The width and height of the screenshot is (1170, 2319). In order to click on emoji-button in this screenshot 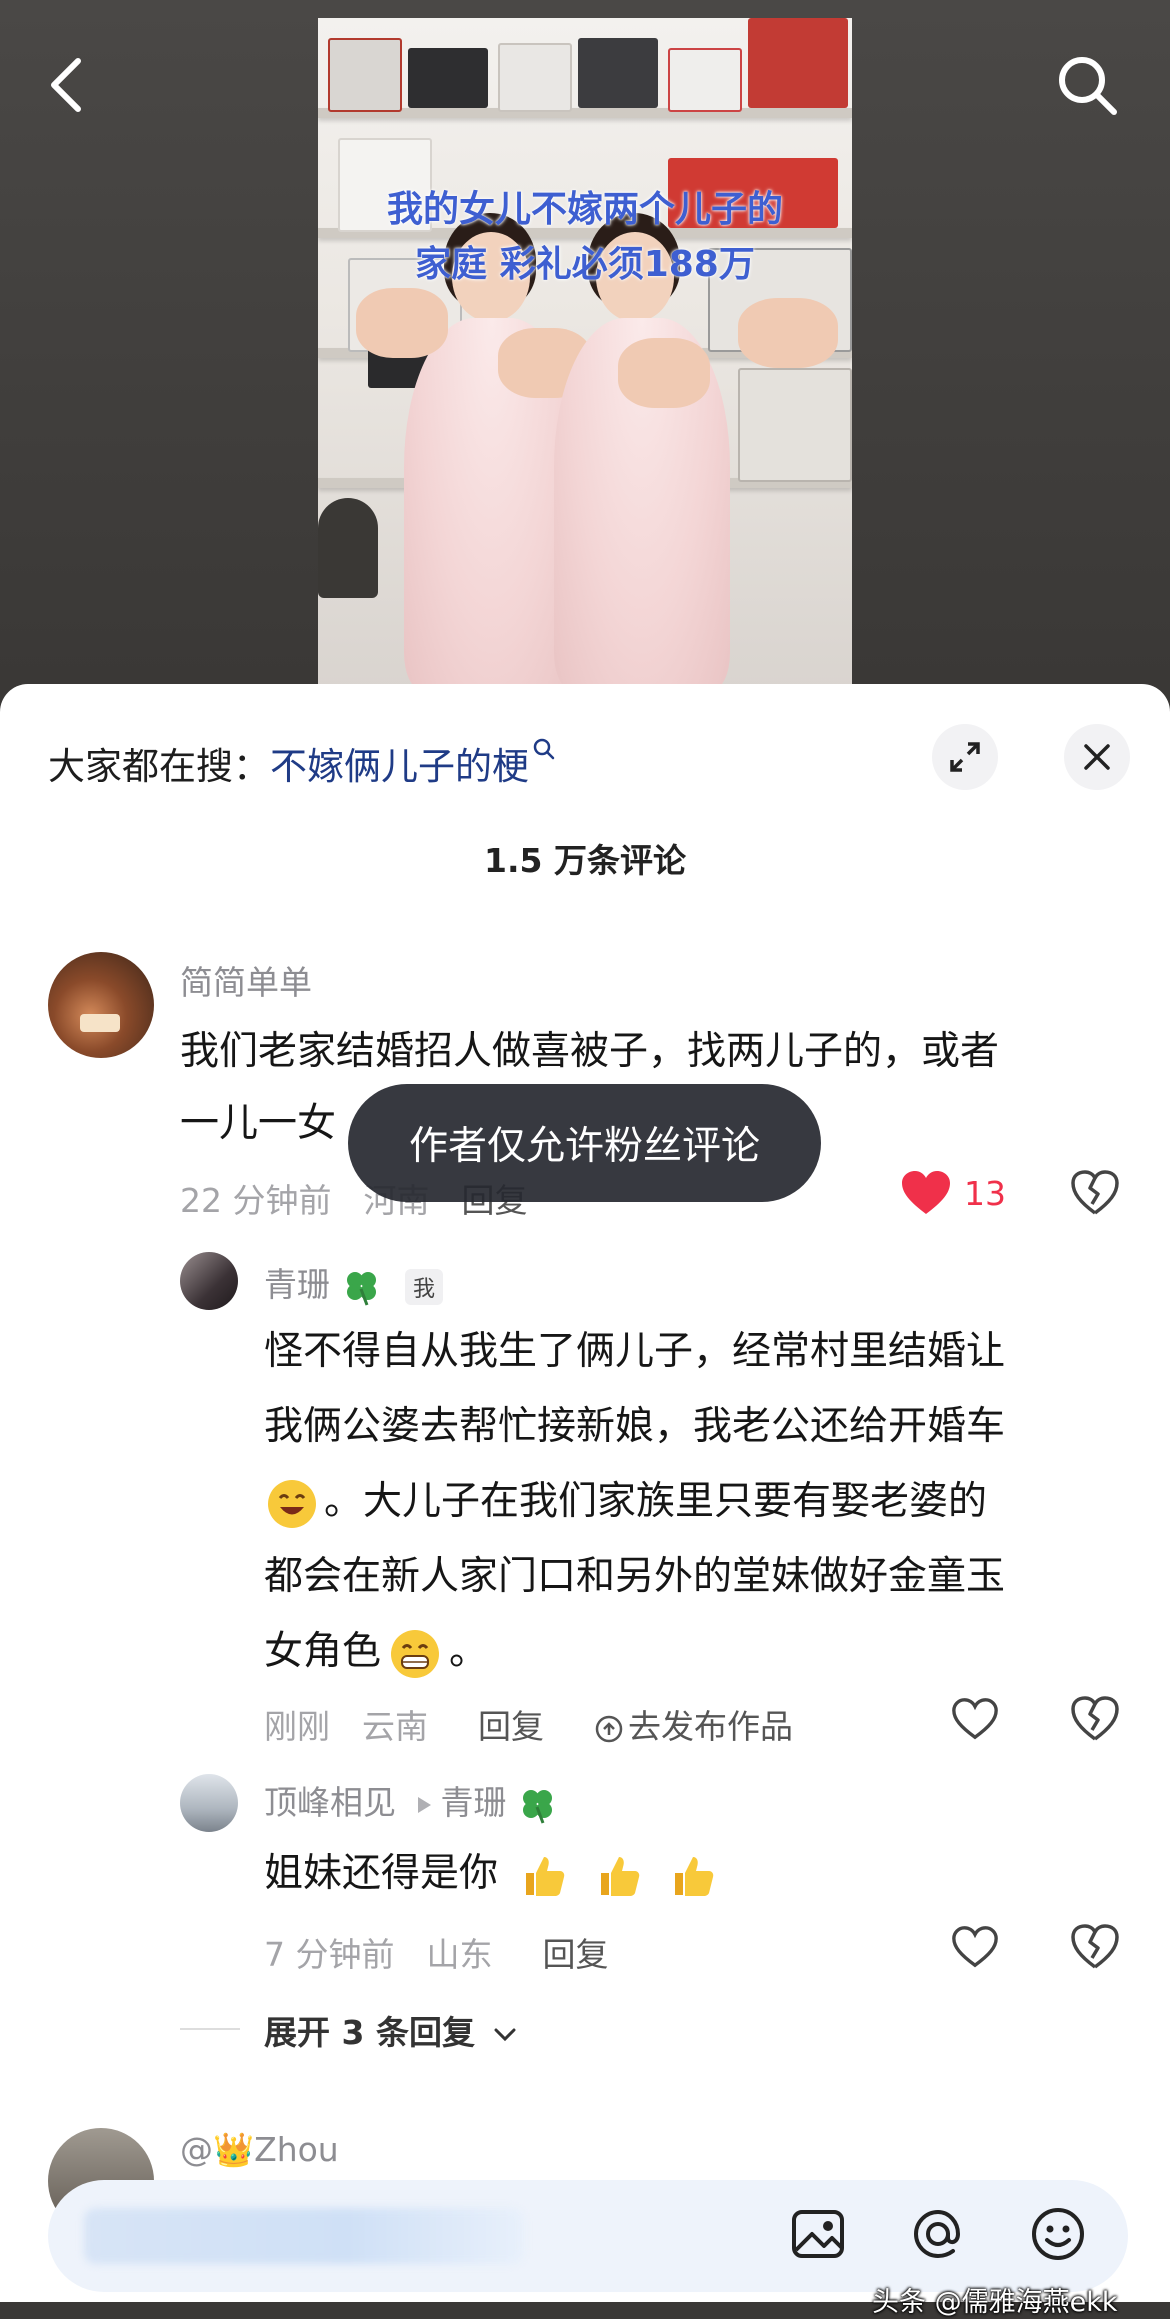, I will do `click(1058, 2236)`.